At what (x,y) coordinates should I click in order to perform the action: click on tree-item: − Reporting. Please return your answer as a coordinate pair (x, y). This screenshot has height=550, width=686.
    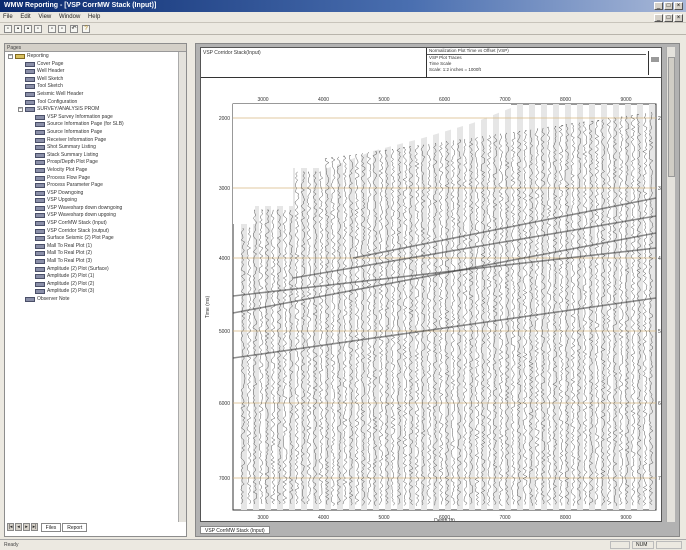
    Looking at the image, I should click on (91, 57).